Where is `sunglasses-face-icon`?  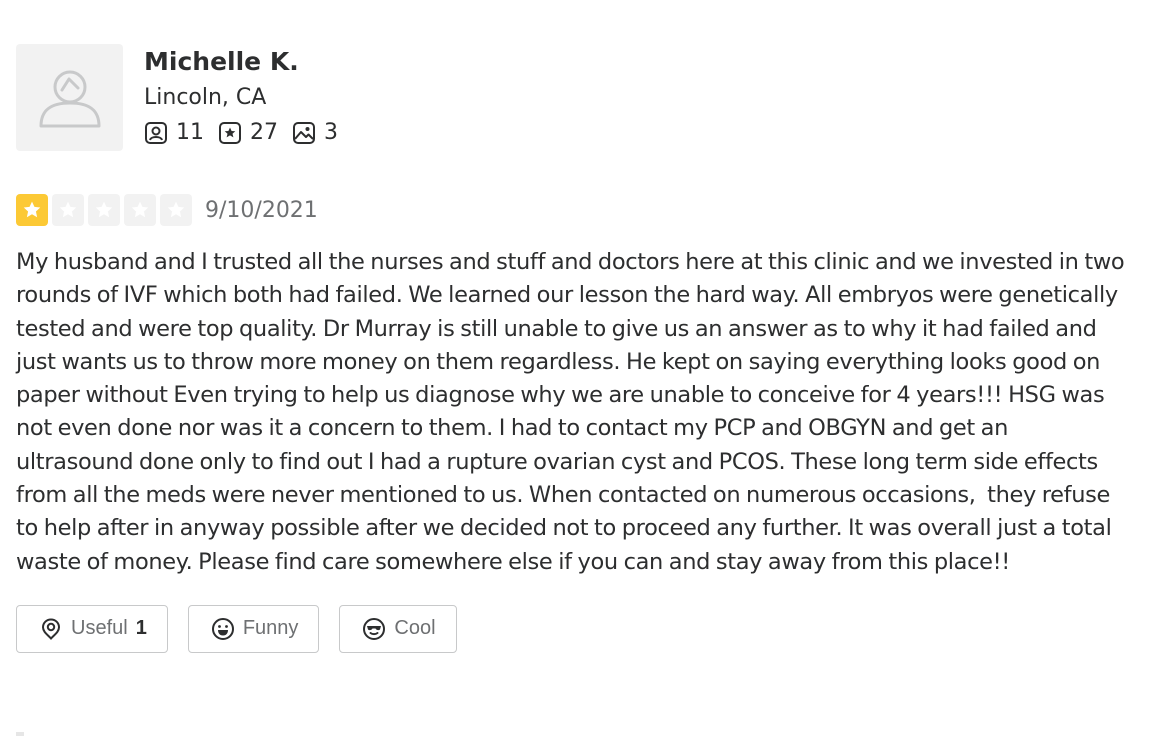
sunglasses-face-icon is located at coordinates (374, 628).